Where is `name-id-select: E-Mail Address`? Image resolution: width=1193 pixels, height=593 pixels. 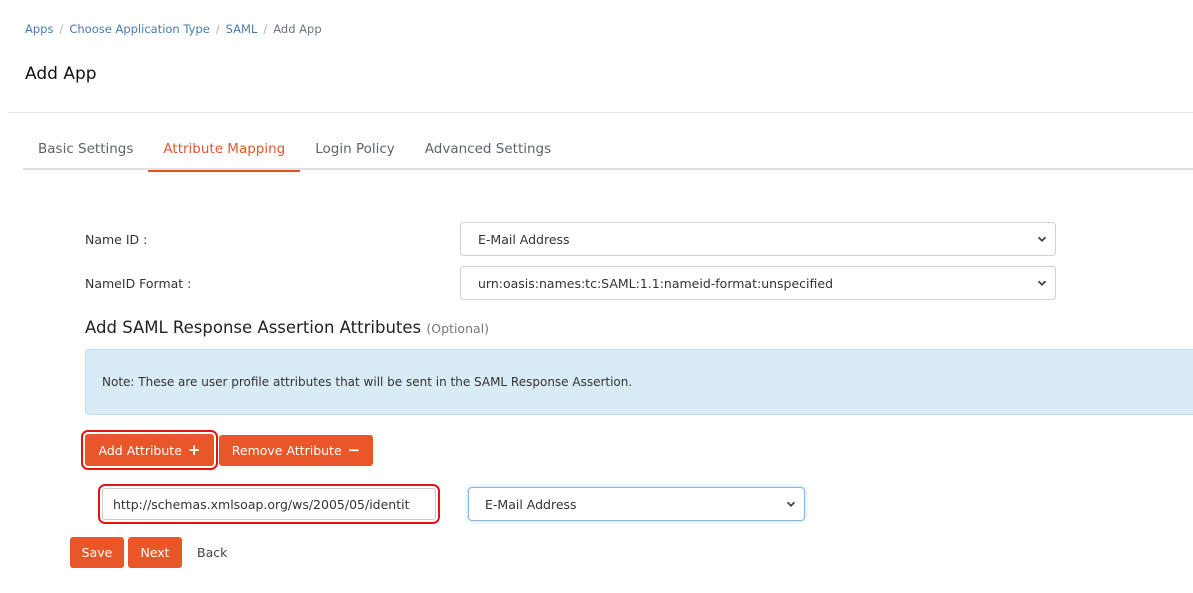 name-id-select: E-Mail Address is located at coordinates (758, 239).